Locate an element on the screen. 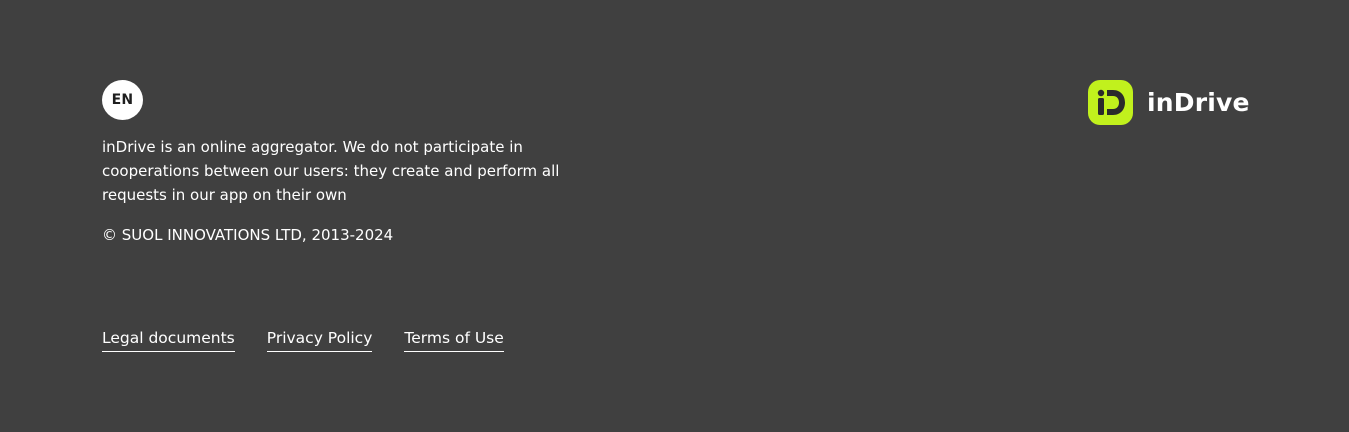 This screenshot has width=1349, height=432. privacy-policy-link: Privacy Policy is located at coordinates (319, 339).